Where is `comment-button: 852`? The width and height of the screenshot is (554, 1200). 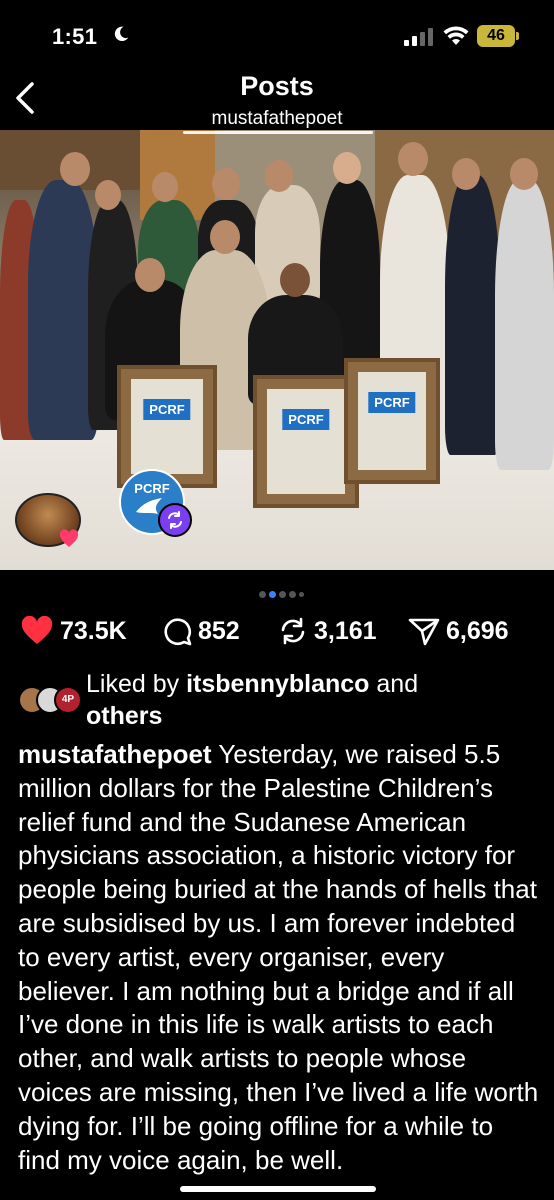 comment-button: 852 is located at coordinates (201, 631).